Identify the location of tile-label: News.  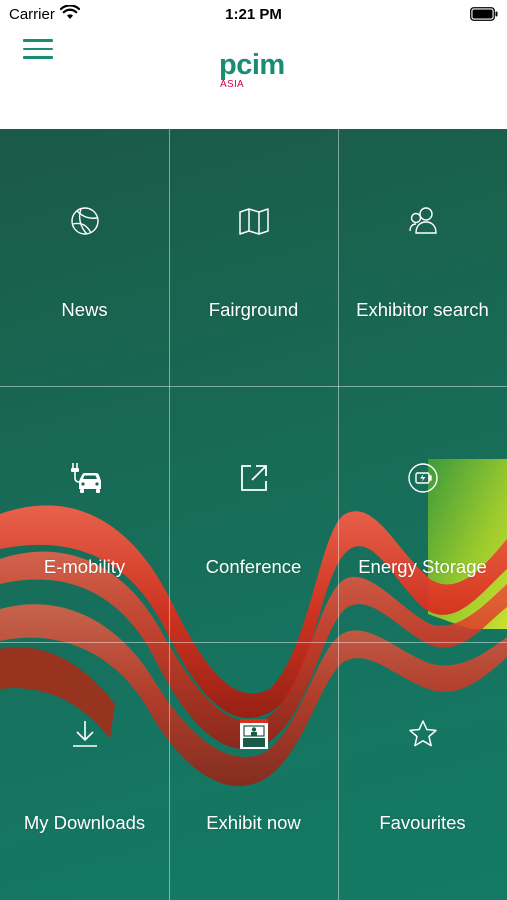
(84, 309).